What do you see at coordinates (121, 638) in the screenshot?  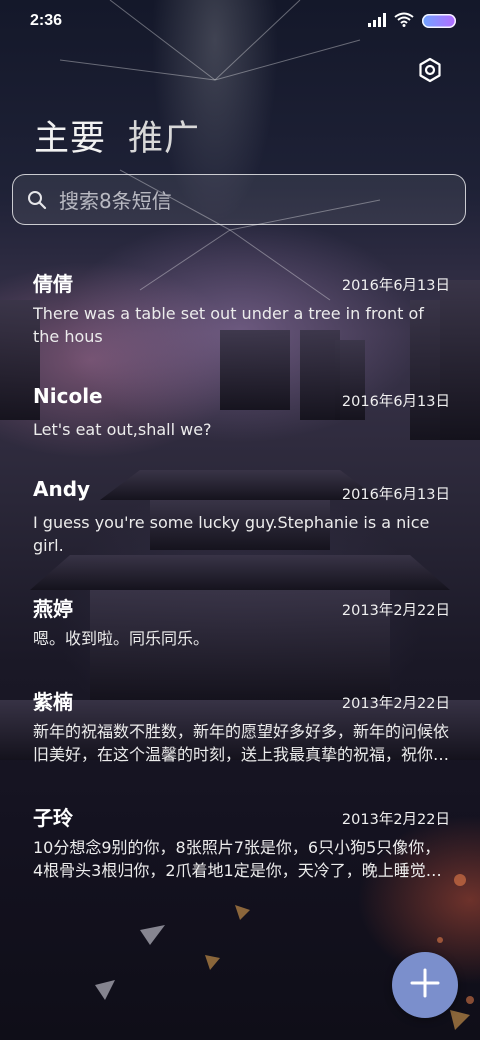 I see `message-preview: 嗯。收到啦。同乐同乐。` at bounding box center [121, 638].